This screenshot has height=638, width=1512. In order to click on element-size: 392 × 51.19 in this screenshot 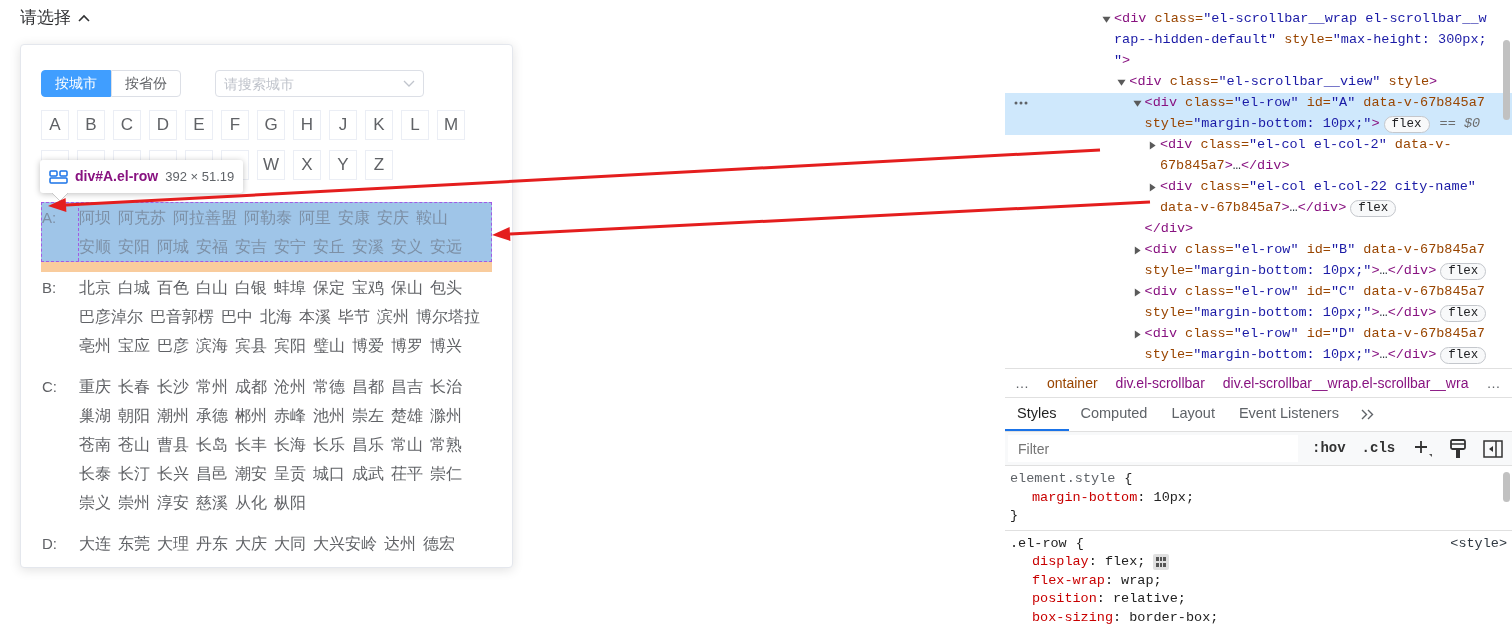, I will do `click(200, 176)`.